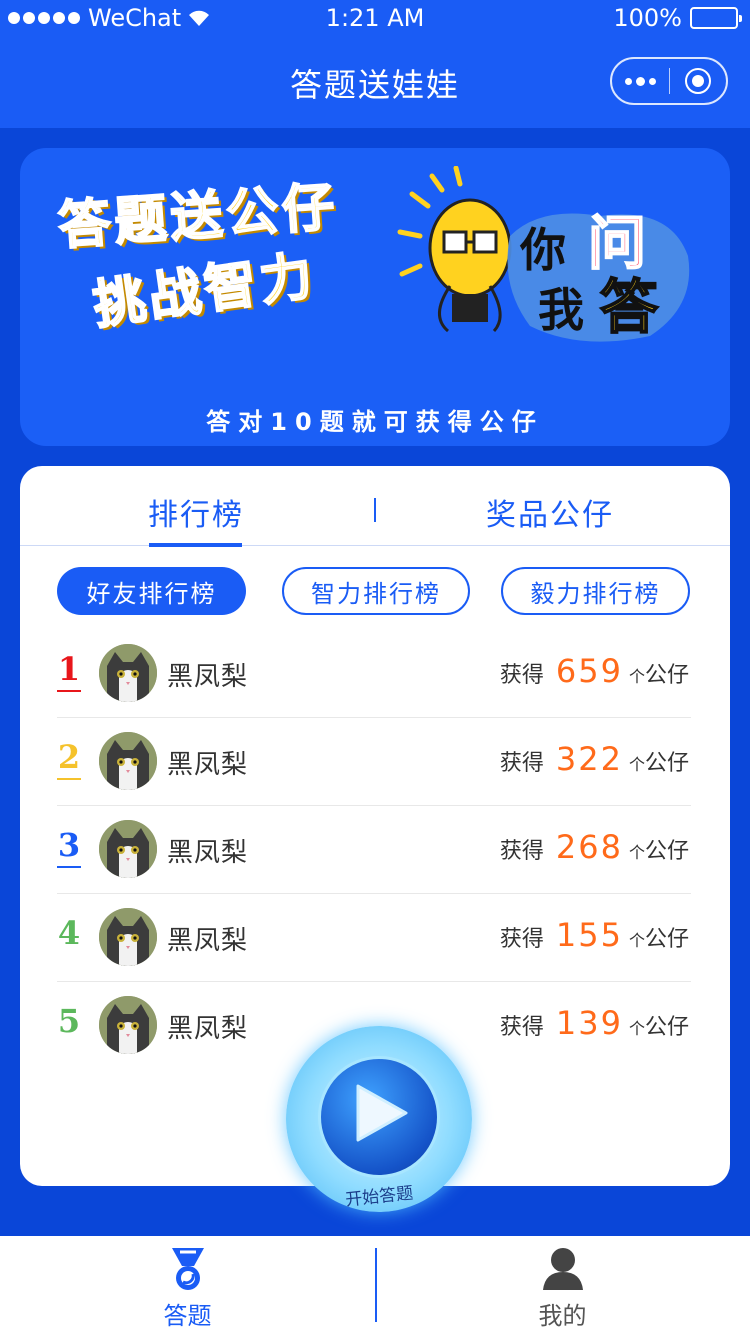  I want to click on tabbar-label-mine: 我的, so click(562, 1316).